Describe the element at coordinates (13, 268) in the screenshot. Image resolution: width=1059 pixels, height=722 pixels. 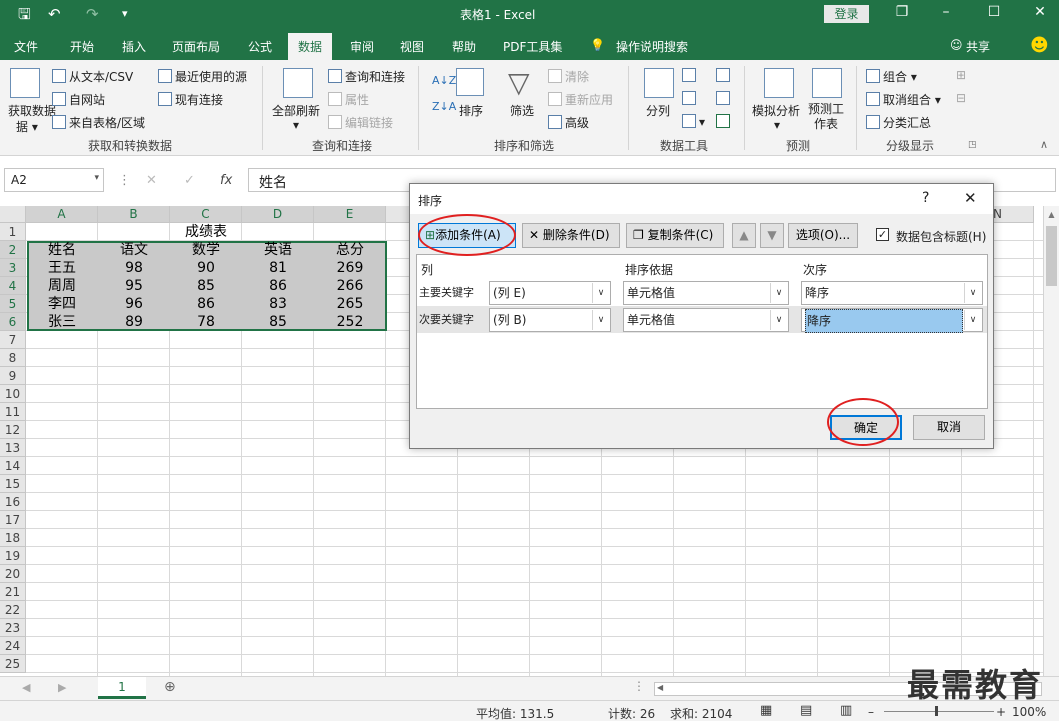
I see `row-header-3: 3` at that location.